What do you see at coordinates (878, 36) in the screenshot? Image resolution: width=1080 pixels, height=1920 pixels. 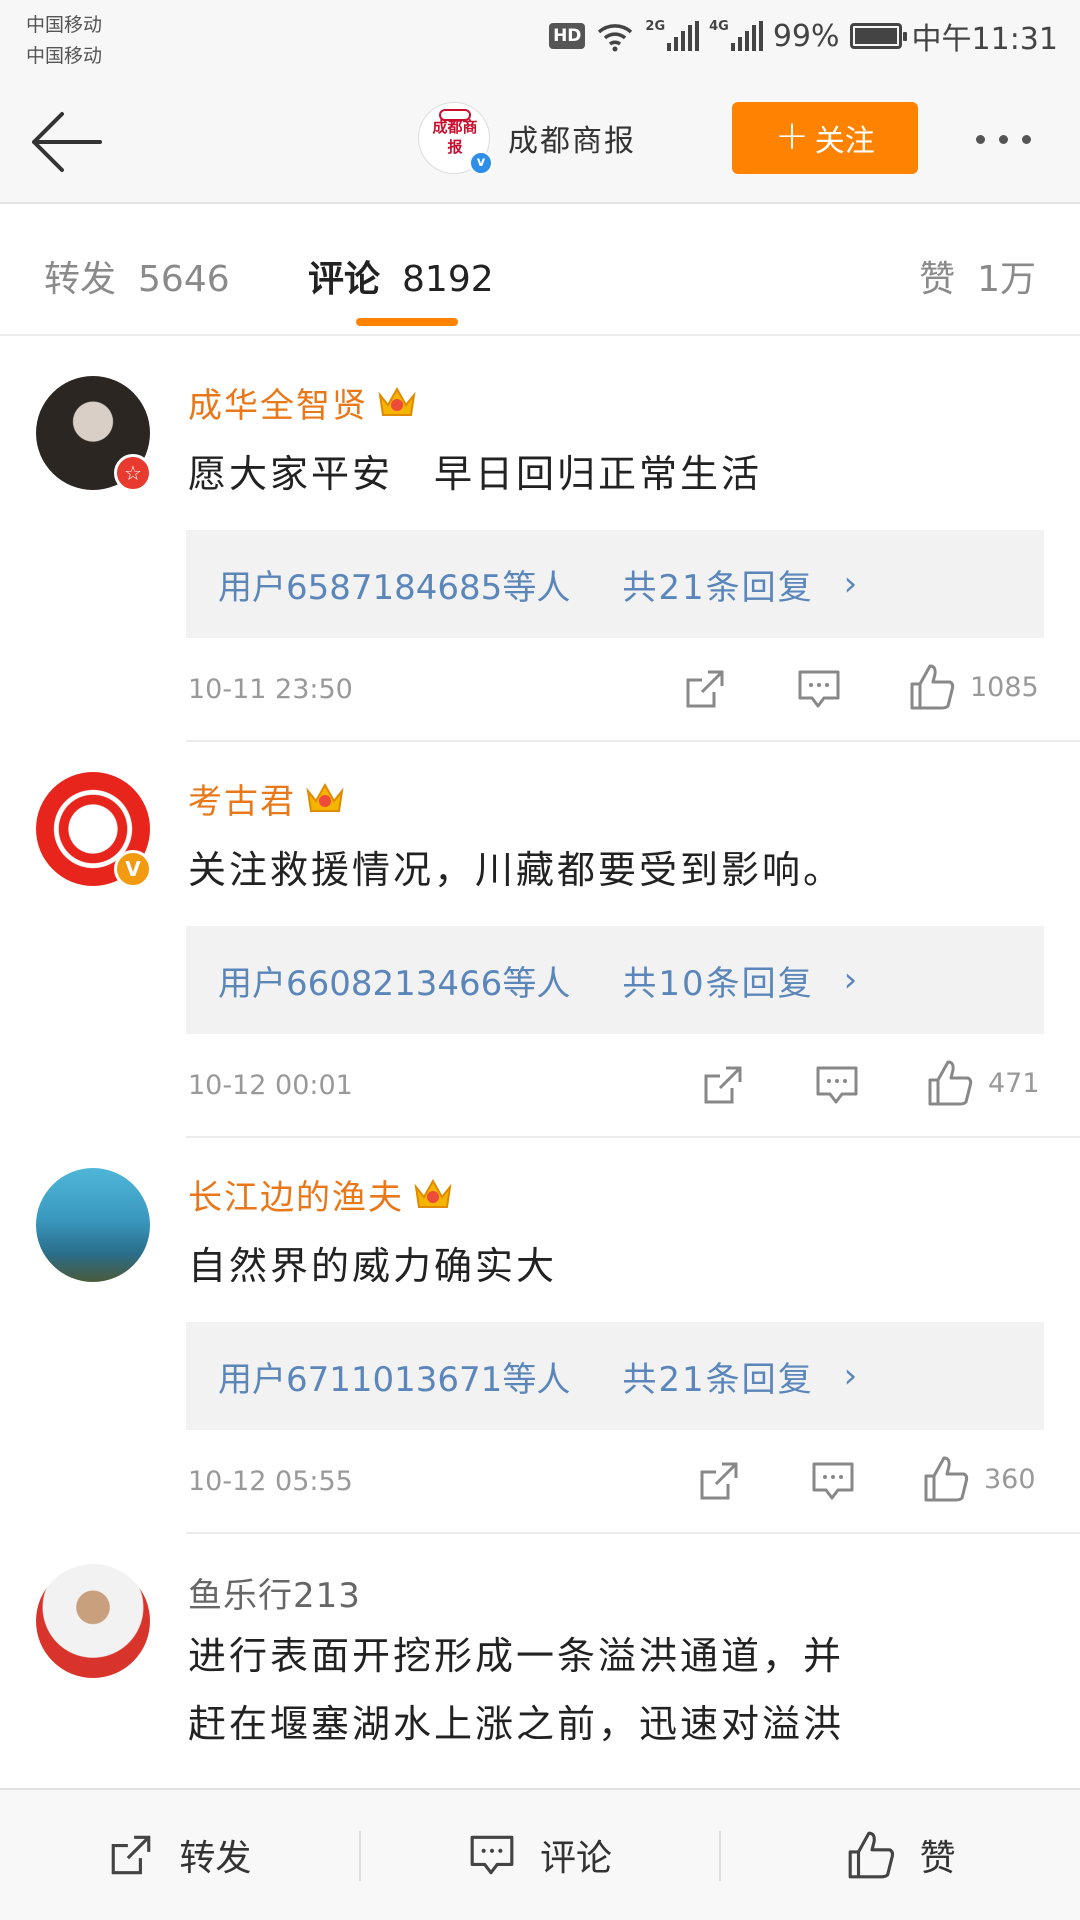 I see `battery-icon` at bounding box center [878, 36].